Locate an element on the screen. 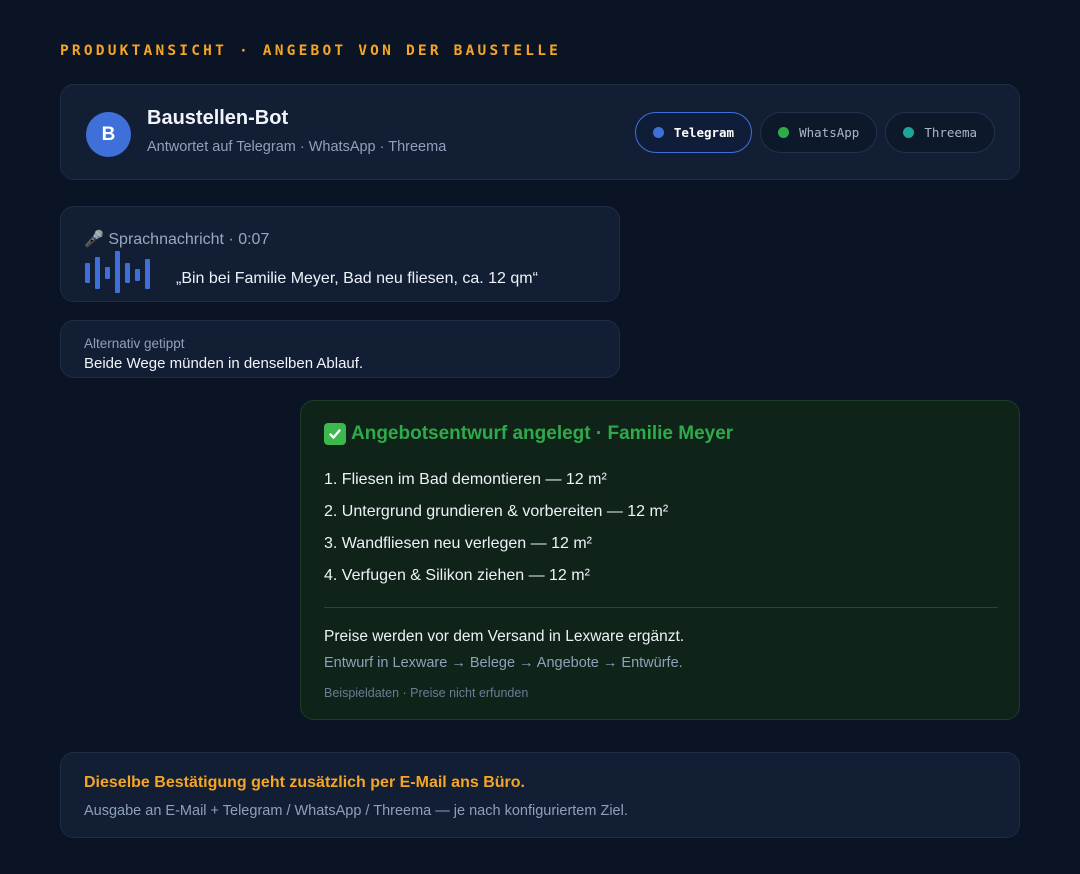  sample-data-note: Beispieldaten · Preise nicht erfunden is located at coordinates (426, 693).